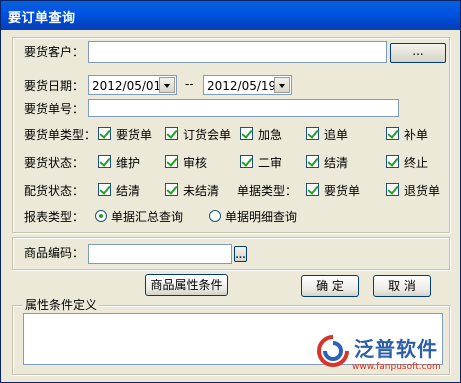 Image resolution: width=461 pixels, height=383 pixels. Describe the element at coordinates (336, 163) in the screenshot. I see `order-status-option: 结清` at that location.